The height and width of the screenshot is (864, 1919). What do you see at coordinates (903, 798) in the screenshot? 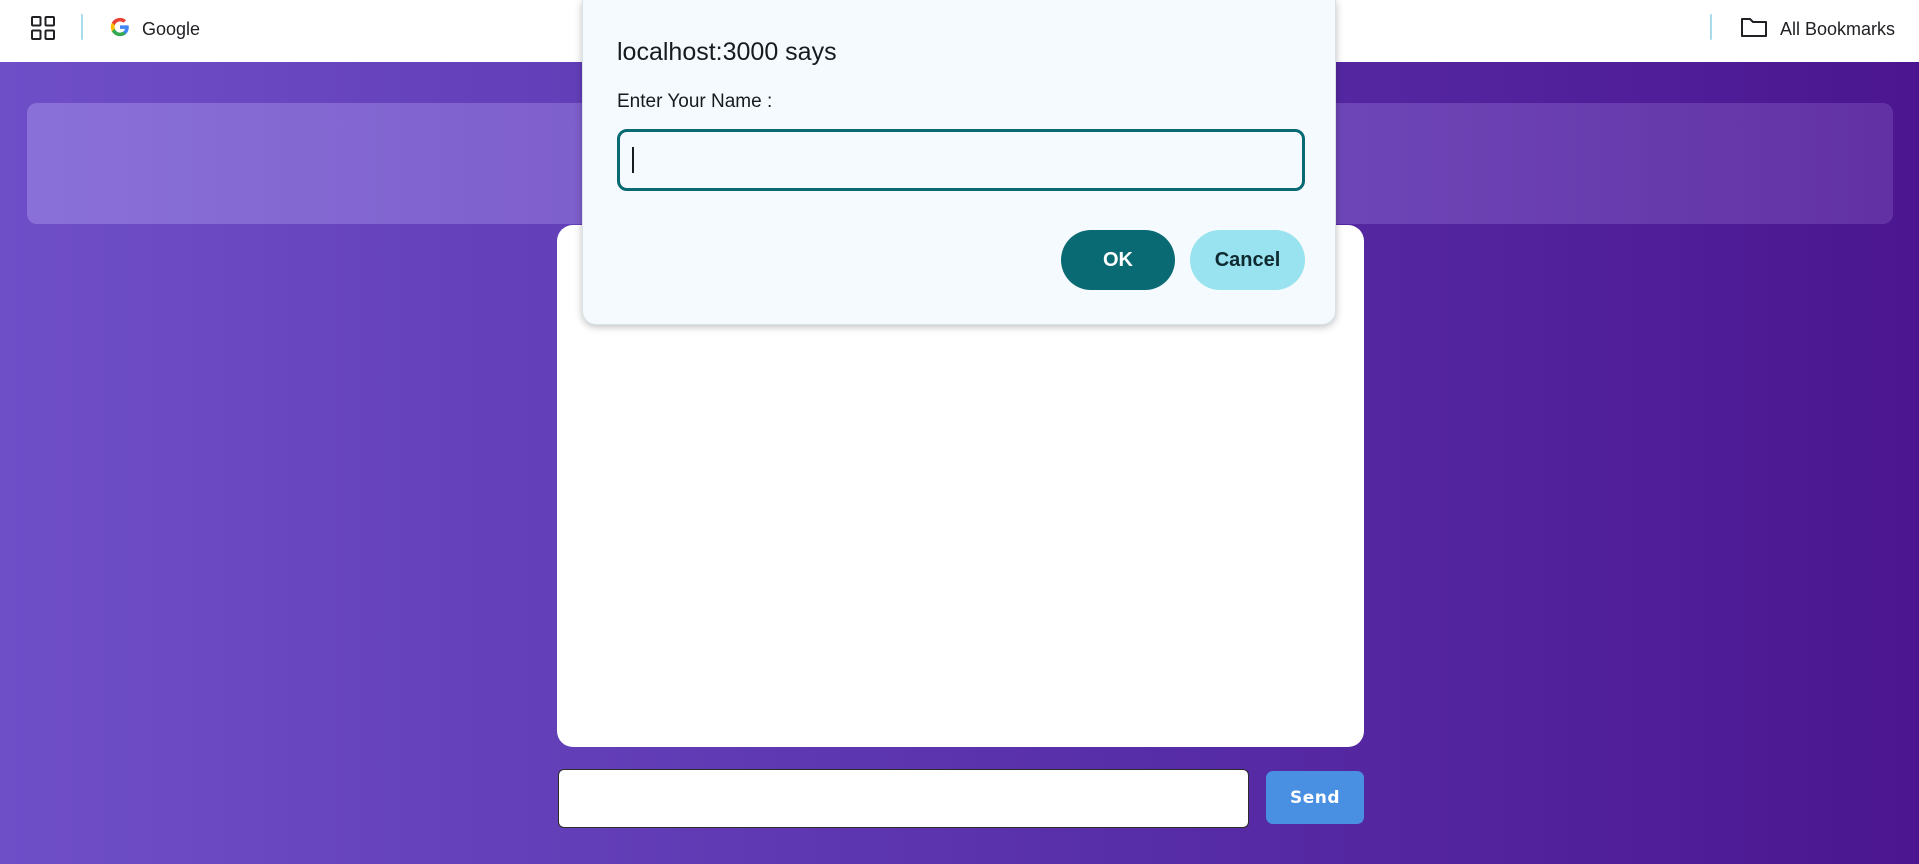
I see `message-input` at bounding box center [903, 798].